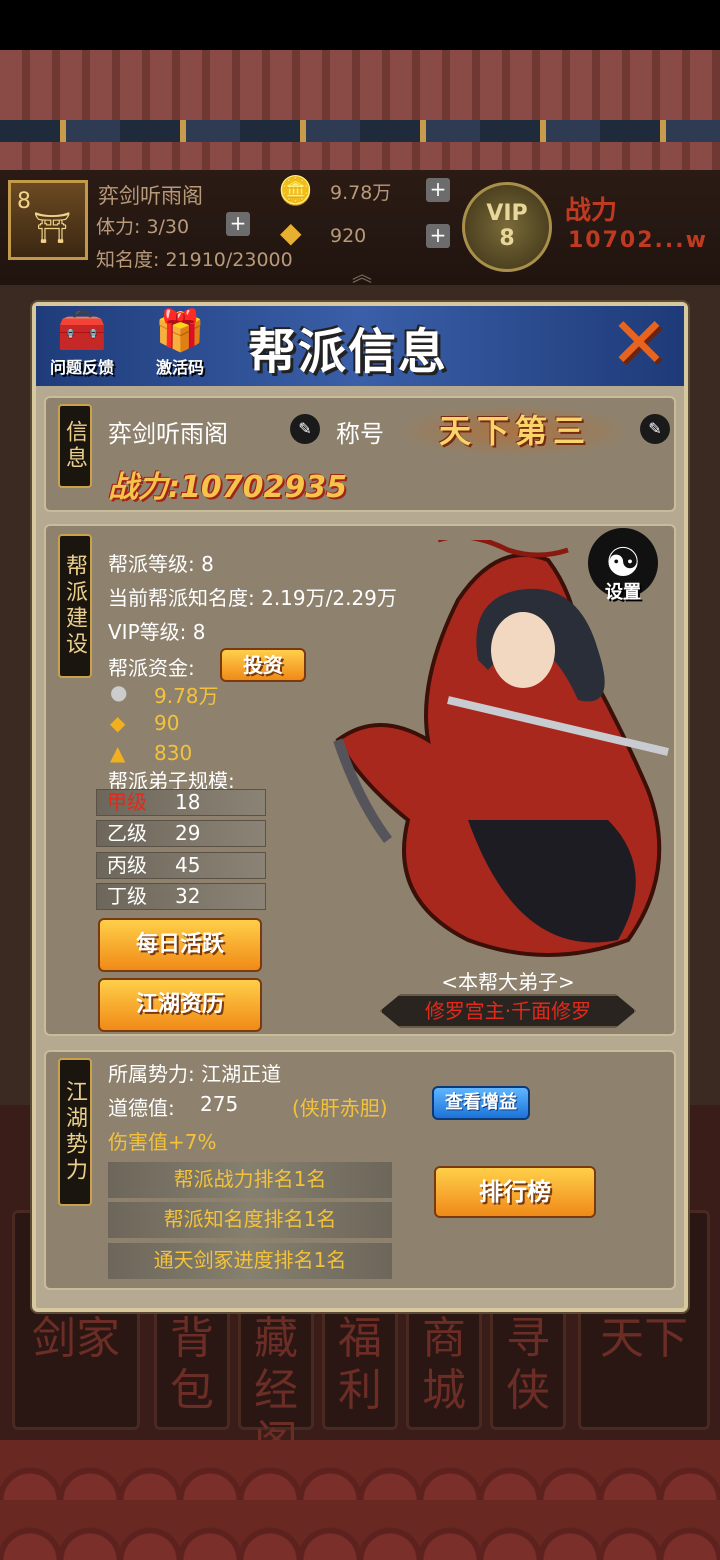 This screenshot has height=1560, width=720. What do you see at coordinates (362, 272) in the screenshot?
I see `expand-up-icon: ︽` at bounding box center [362, 272].